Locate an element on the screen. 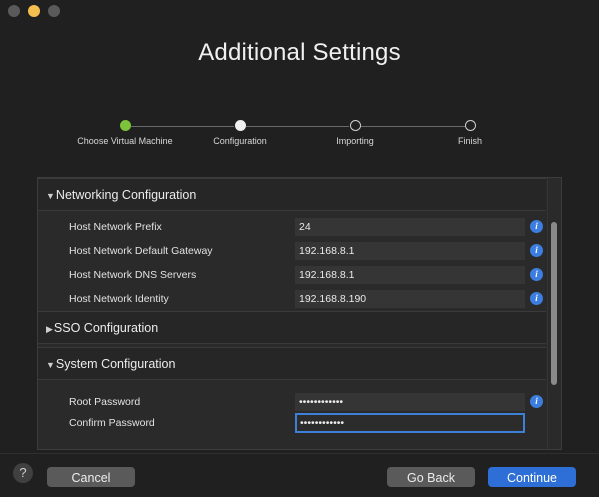 The height and width of the screenshot is (497, 599). section-header-sso: ▶SSO Configuration is located at coordinates (292, 327).